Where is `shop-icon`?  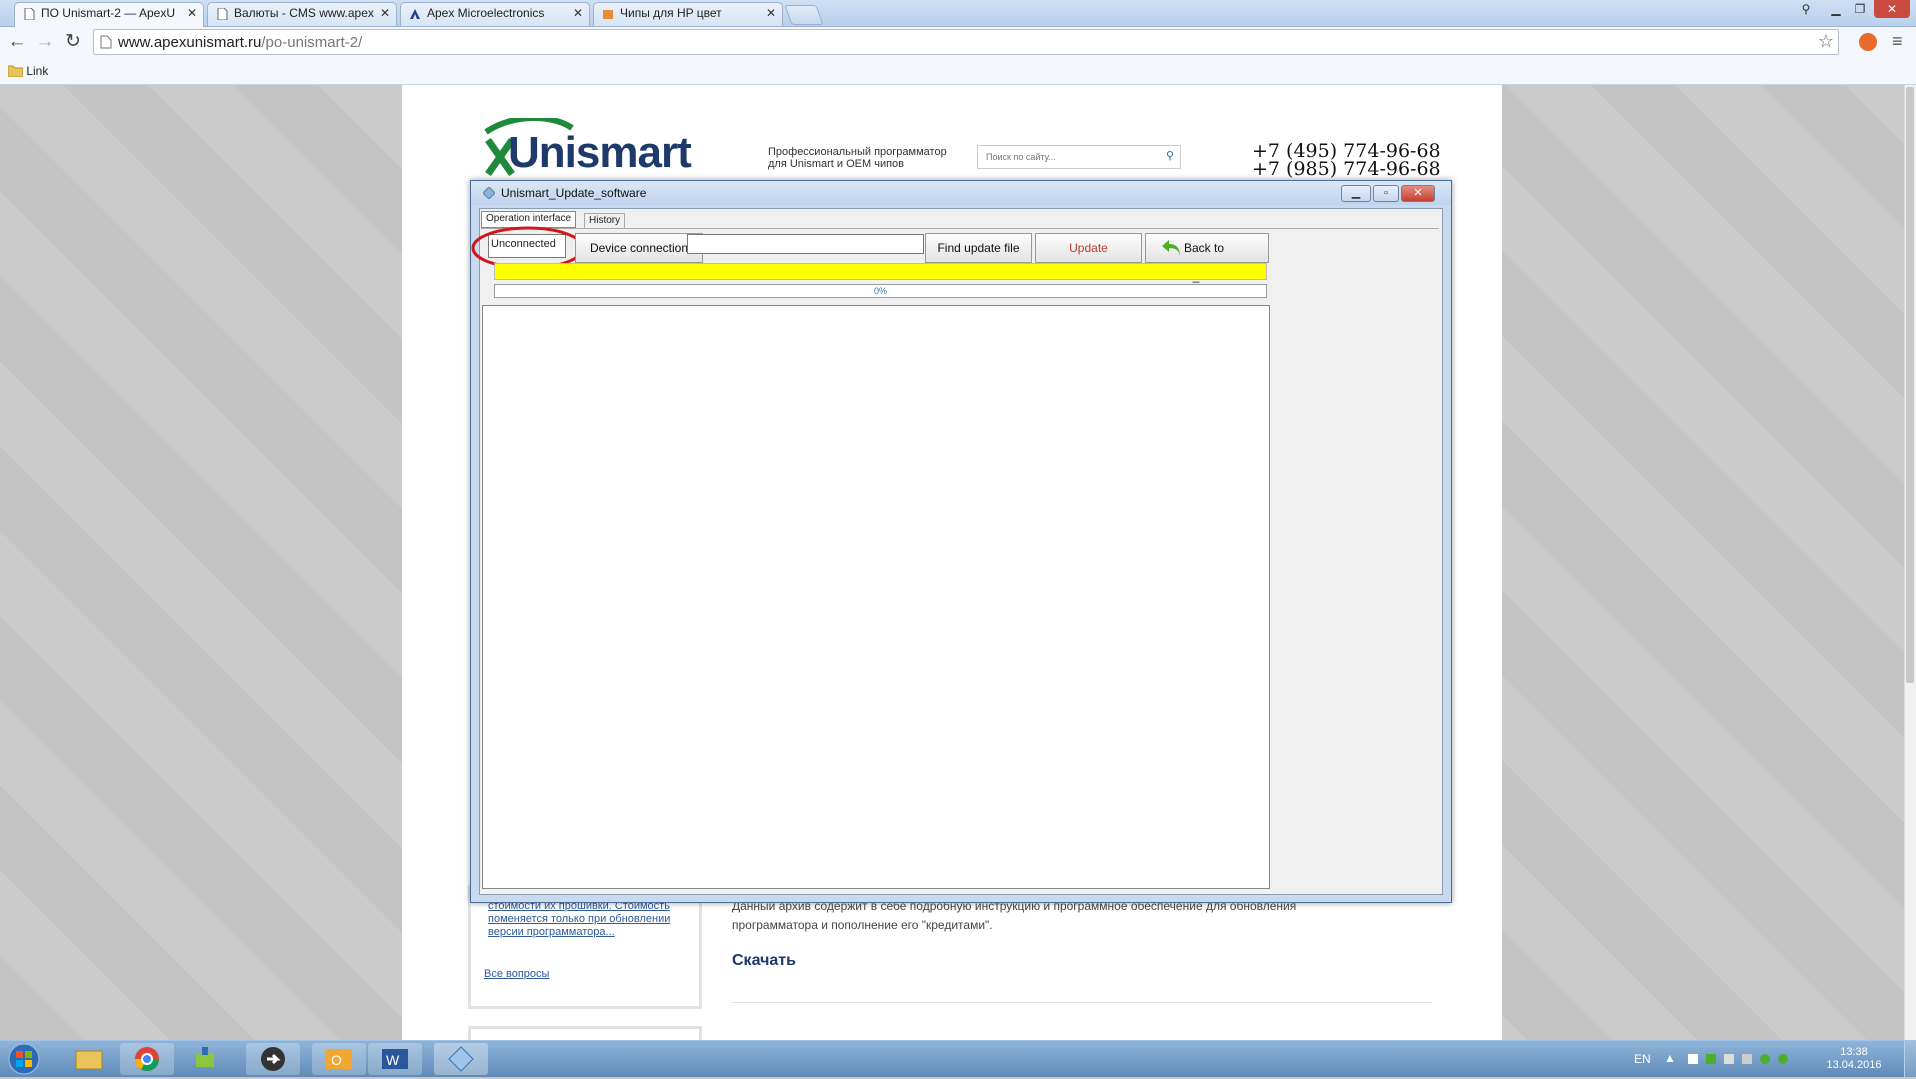 shop-icon is located at coordinates (608, 14).